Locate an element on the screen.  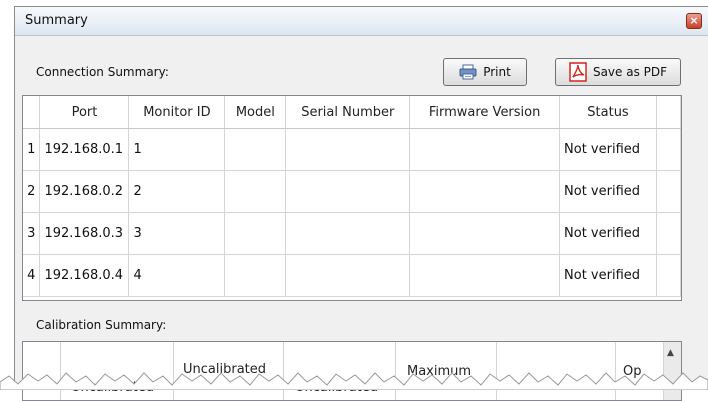
table-row: 3 192.168.0.3 3 Not verified is located at coordinates (352, 233).